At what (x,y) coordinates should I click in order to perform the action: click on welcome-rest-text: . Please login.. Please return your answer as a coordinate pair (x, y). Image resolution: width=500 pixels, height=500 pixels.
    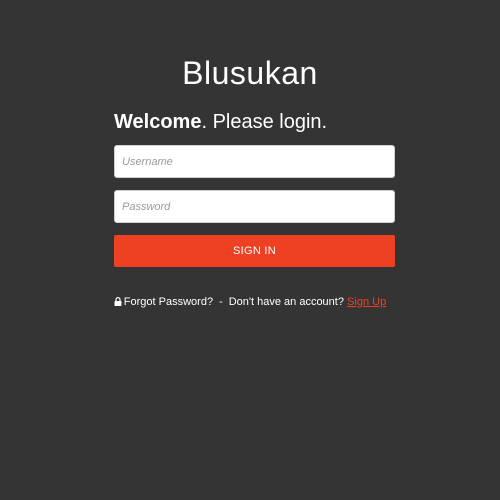
    Looking at the image, I should click on (264, 122).